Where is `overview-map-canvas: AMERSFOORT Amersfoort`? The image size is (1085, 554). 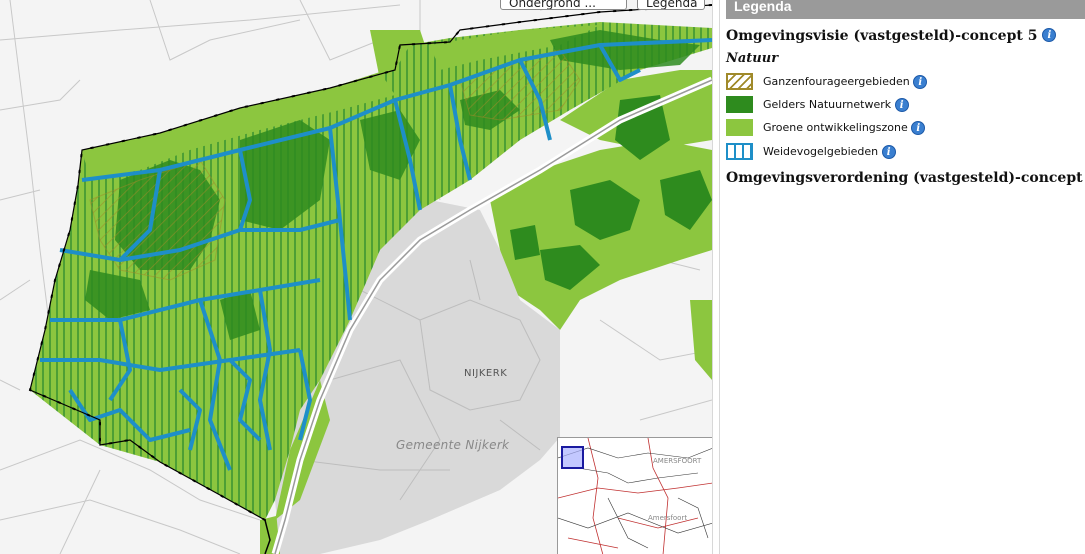 overview-map-canvas: AMERSFOORT Amersfoort is located at coordinates (635, 496).